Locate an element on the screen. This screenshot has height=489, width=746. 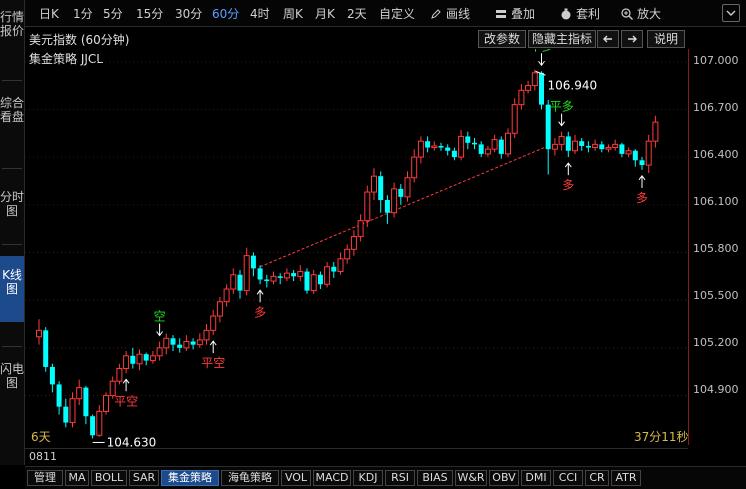
chevron-down-icon is located at coordinates (731, 13).